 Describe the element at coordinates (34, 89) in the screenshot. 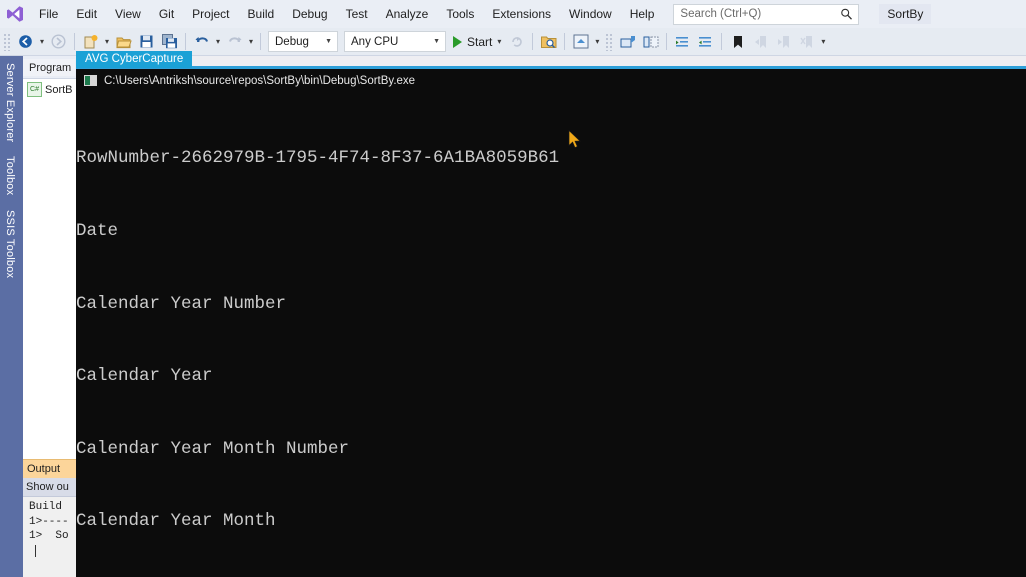

I see `csharp-file-icon: C#` at that location.